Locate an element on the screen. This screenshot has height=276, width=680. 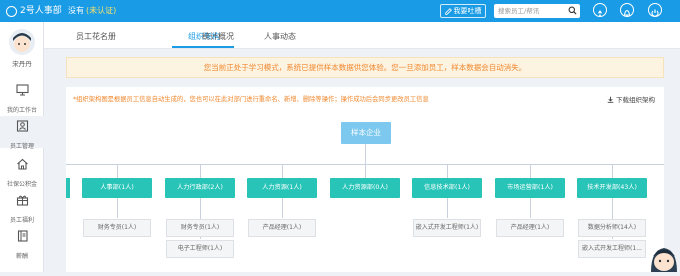
company-name: 没有 (未认证) is located at coordinates (92, 11).